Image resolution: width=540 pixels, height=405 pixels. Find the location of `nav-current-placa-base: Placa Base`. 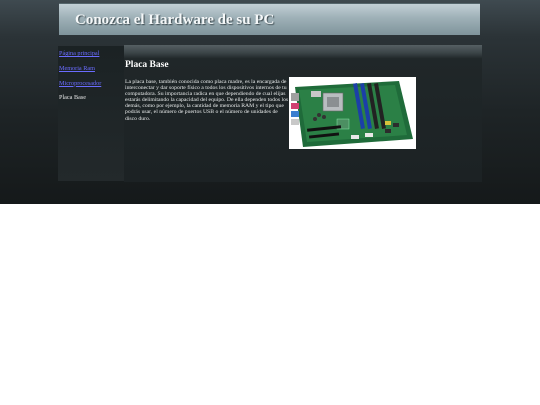

nav-current-placa-base: Placa Base is located at coordinates (72, 98).